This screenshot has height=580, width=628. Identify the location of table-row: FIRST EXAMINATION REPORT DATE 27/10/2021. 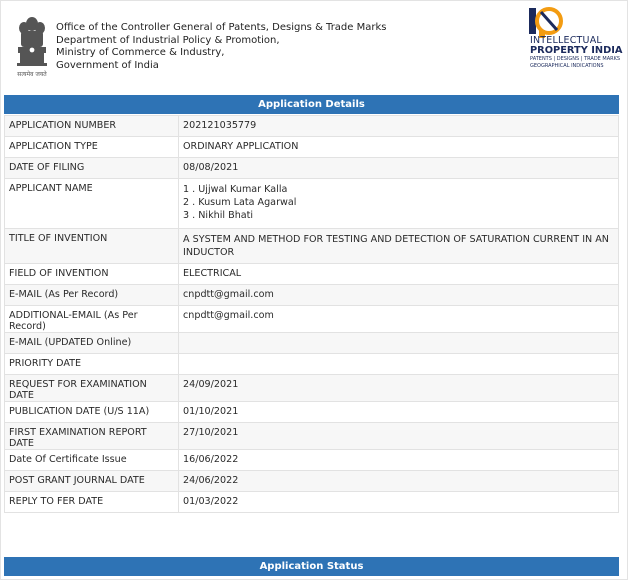
(311, 436).